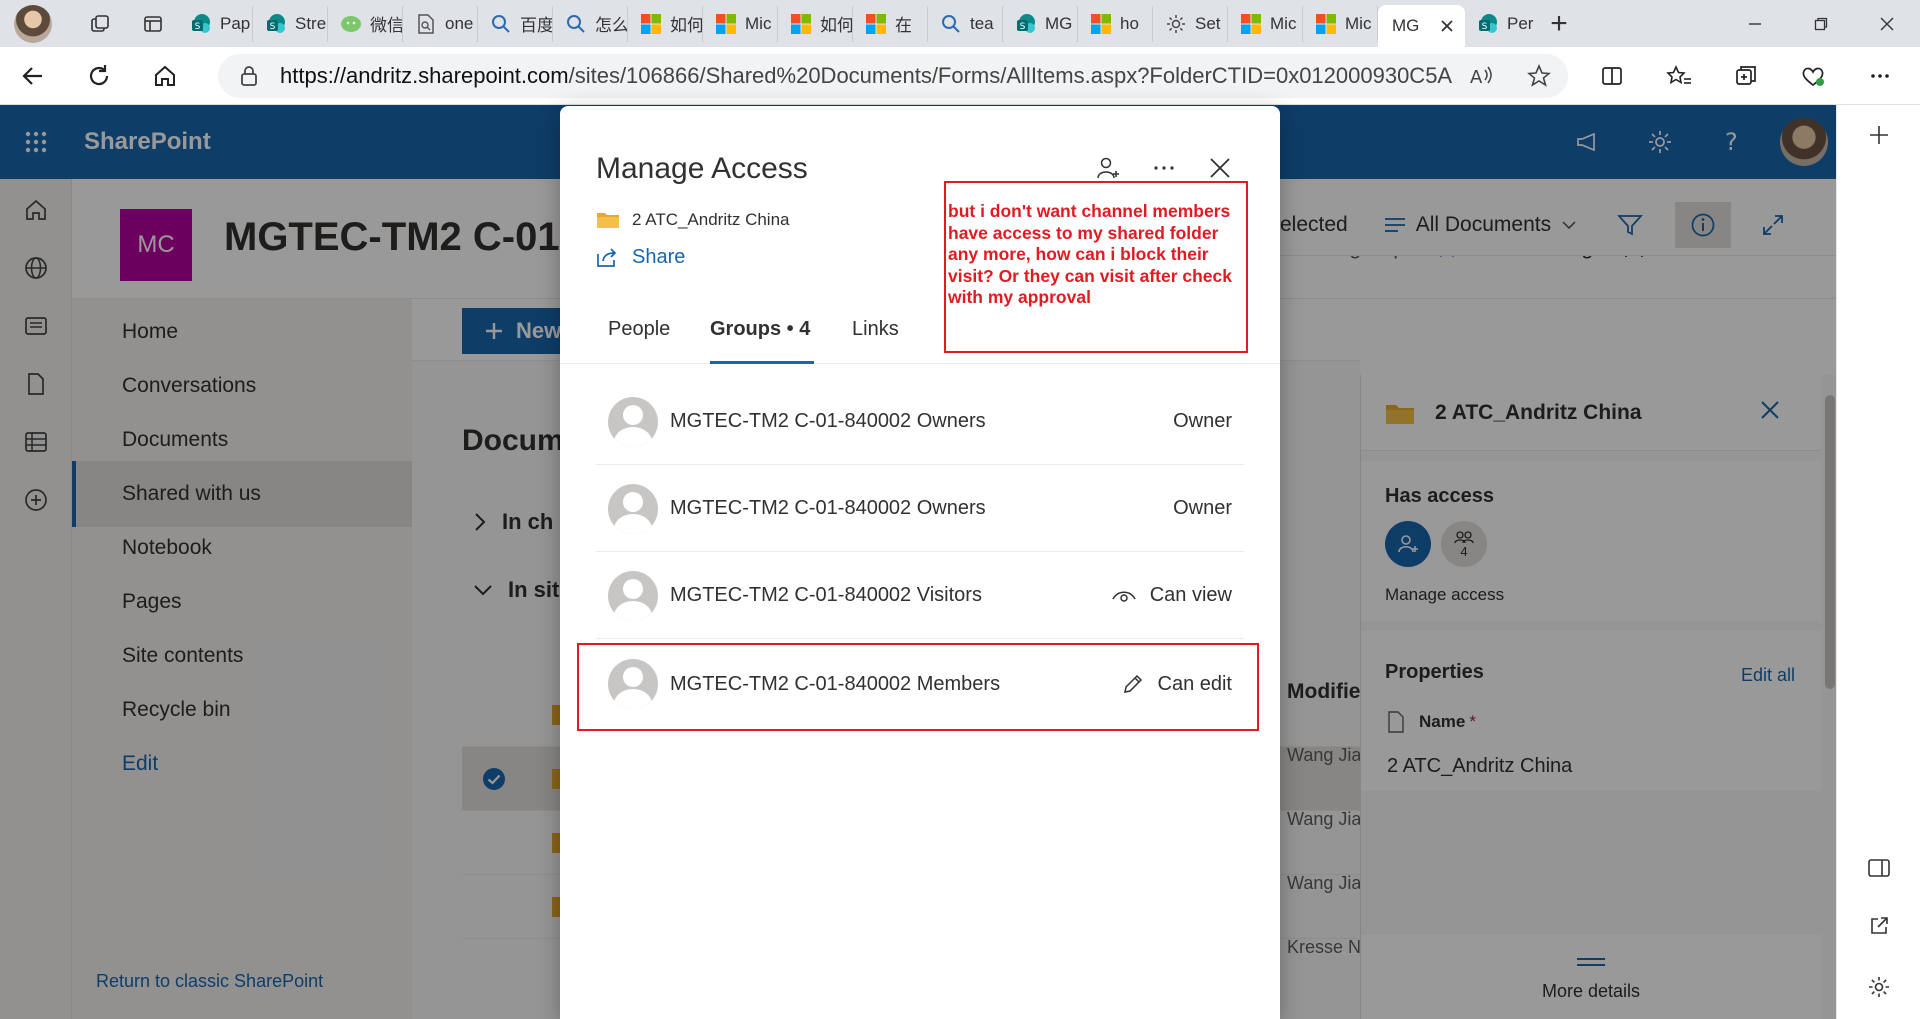 The image size is (1920, 1019). I want to click on browser-tab: Set, so click(1190, 23).